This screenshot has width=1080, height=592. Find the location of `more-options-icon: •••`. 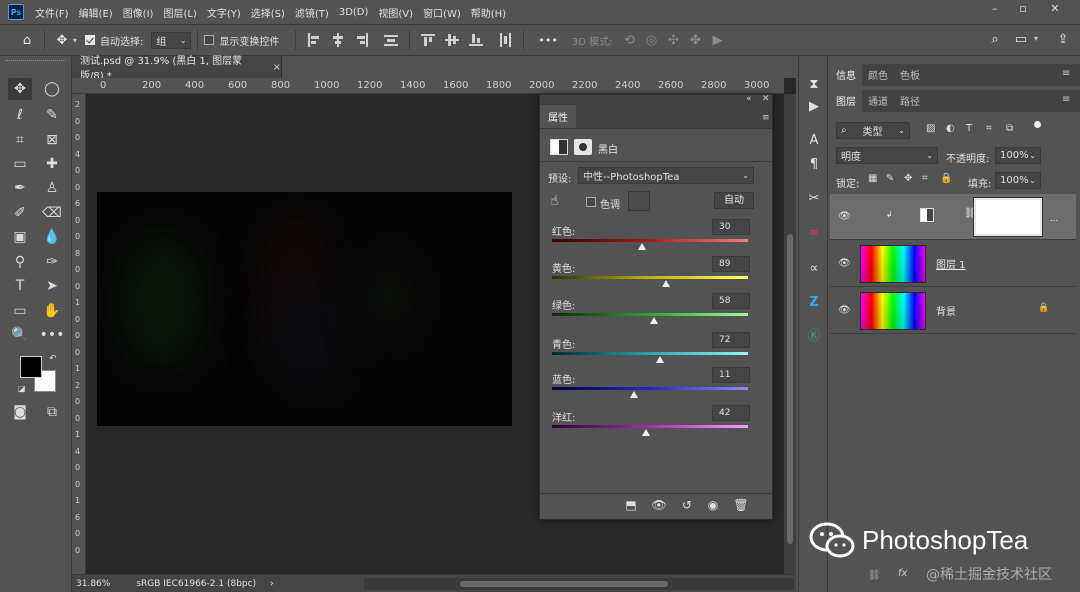

more-options-icon: ••• is located at coordinates (547, 40).